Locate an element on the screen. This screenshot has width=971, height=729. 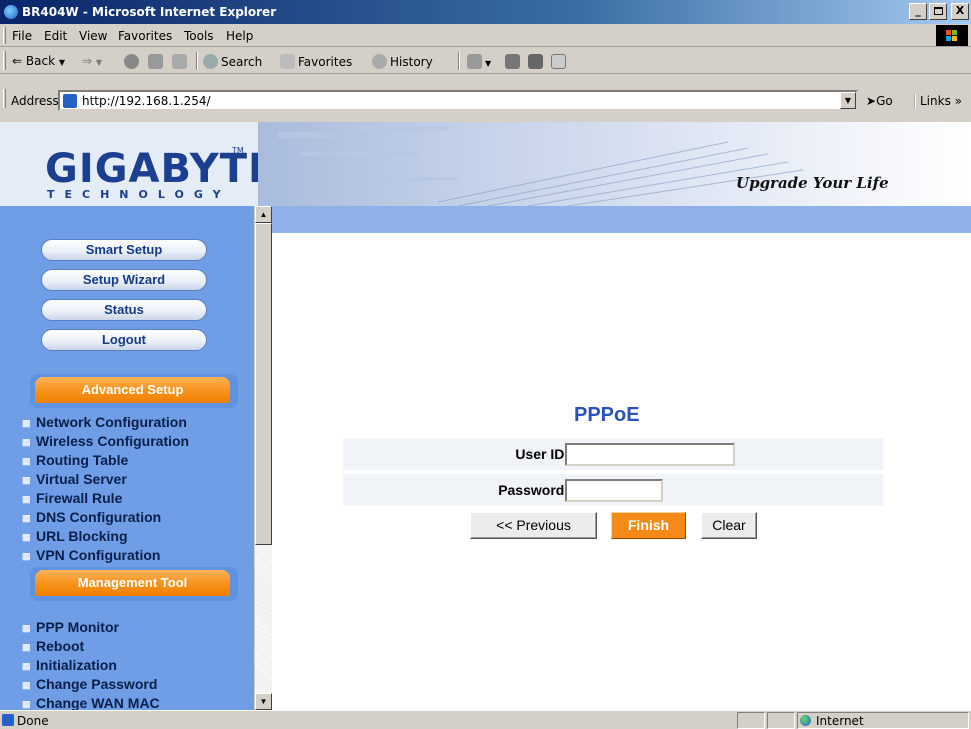
user-id-row: User ID: is located at coordinates (613, 454).